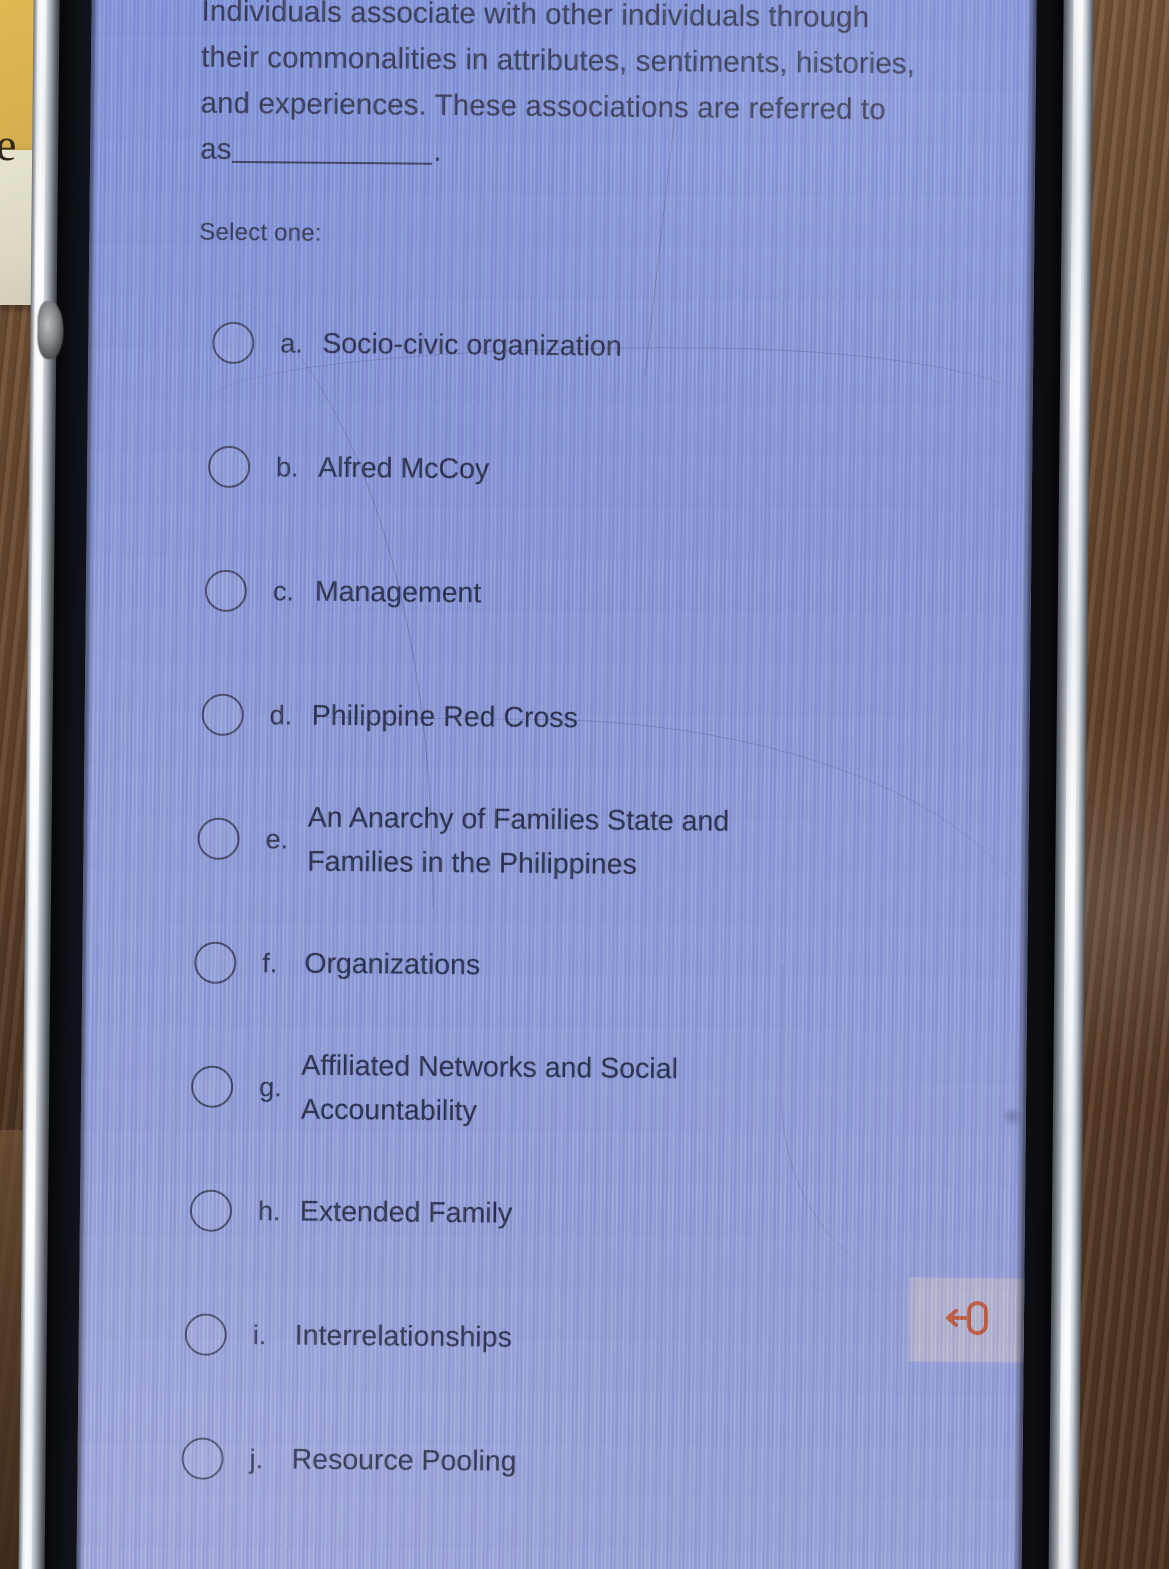  What do you see at coordinates (580, 594) in the screenshot?
I see `answer-option-c: c. Management` at bounding box center [580, 594].